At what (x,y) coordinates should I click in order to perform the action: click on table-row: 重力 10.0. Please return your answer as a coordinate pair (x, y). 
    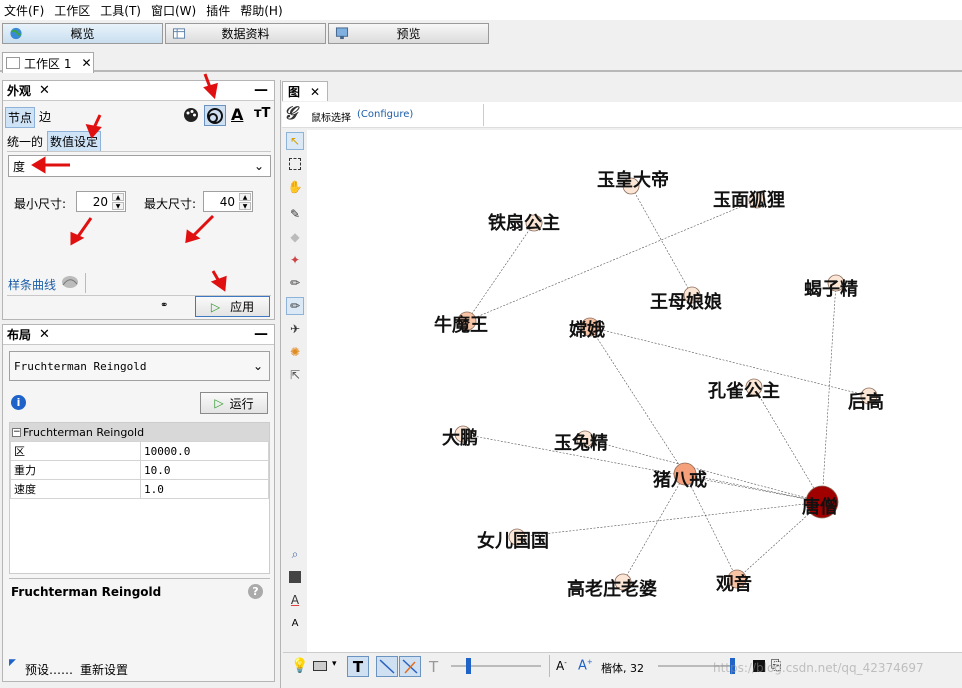
    Looking at the image, I should click on (139, 470).